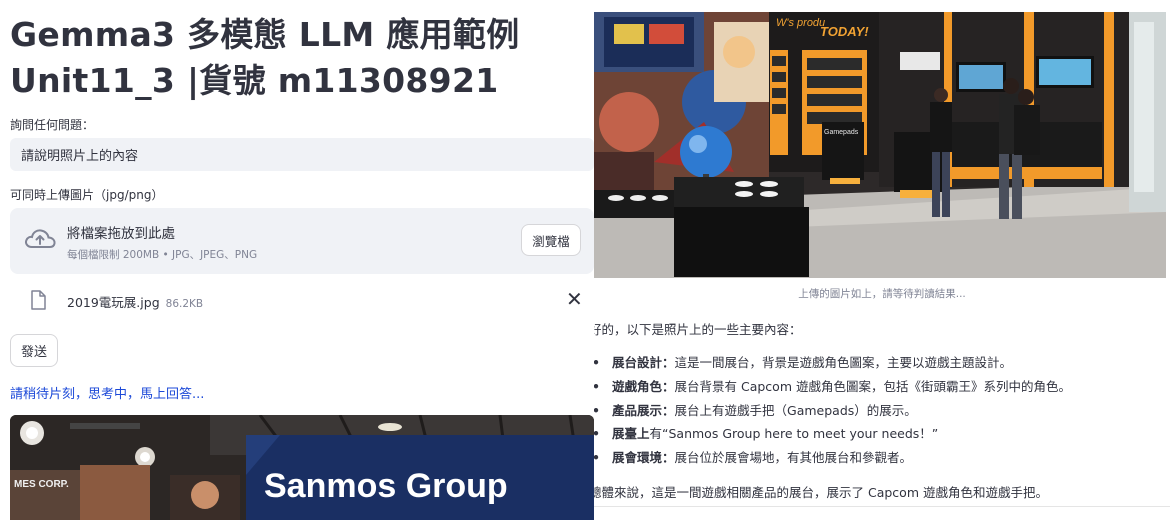 The image size is (1170, 520). Describe the element at coordinates (793, 458) in the screenshot. I see `bullet-text: 展台位於展會場地，有其他展台和參觀者。` at that location.